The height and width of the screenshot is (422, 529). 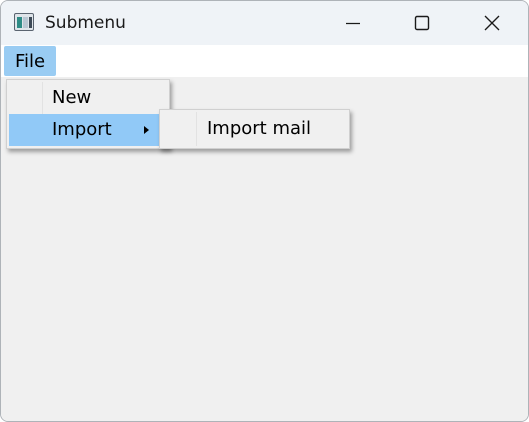 I want to click on maximize-button, so click(x=422, y=23).